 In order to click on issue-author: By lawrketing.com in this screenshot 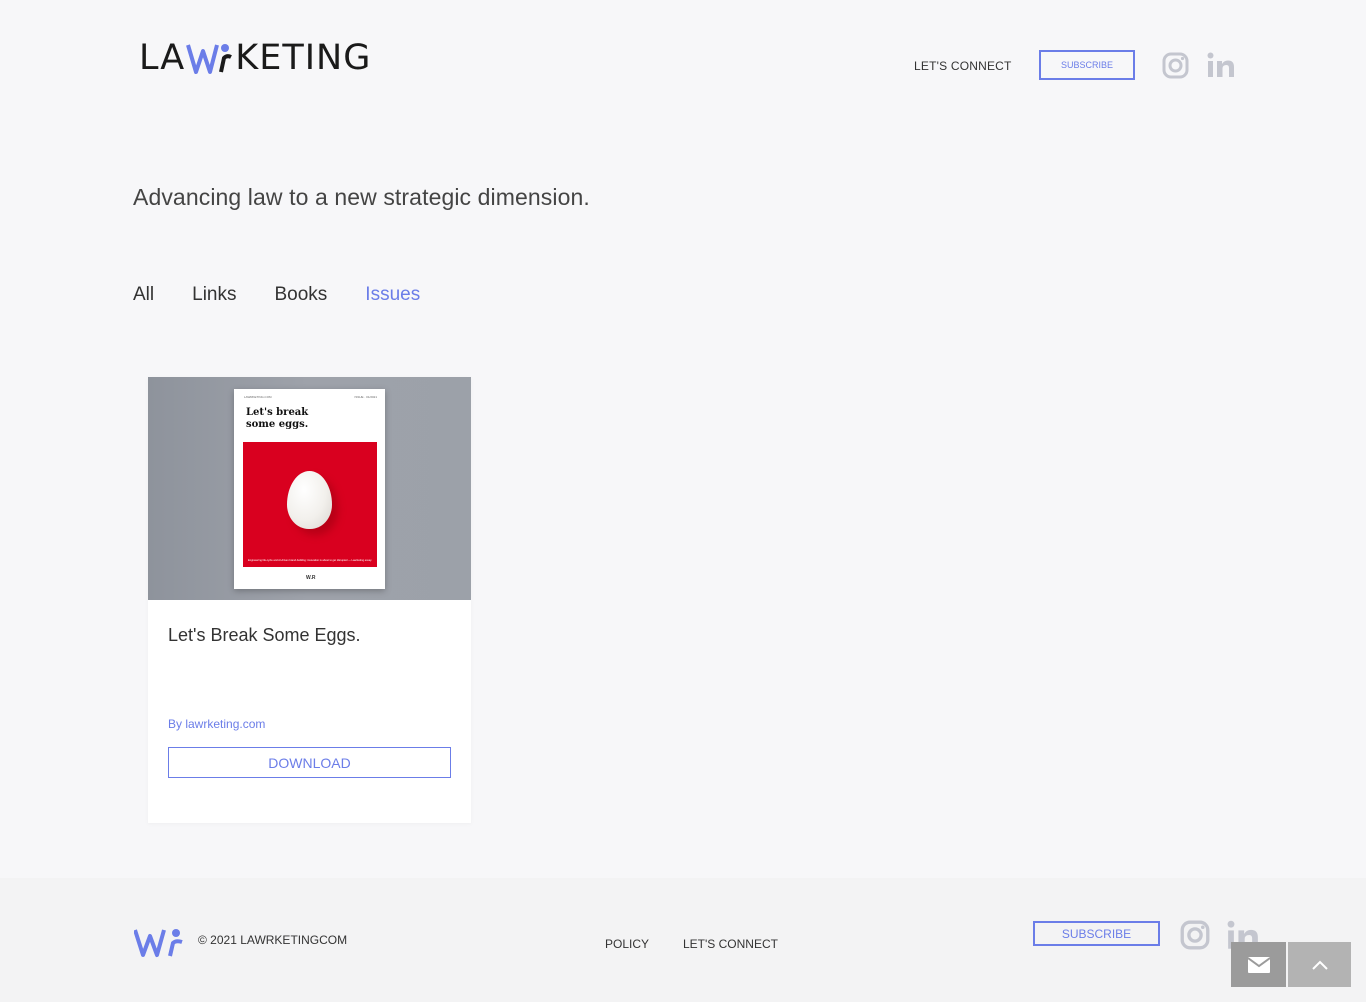, I will do `click(216, 724)`.